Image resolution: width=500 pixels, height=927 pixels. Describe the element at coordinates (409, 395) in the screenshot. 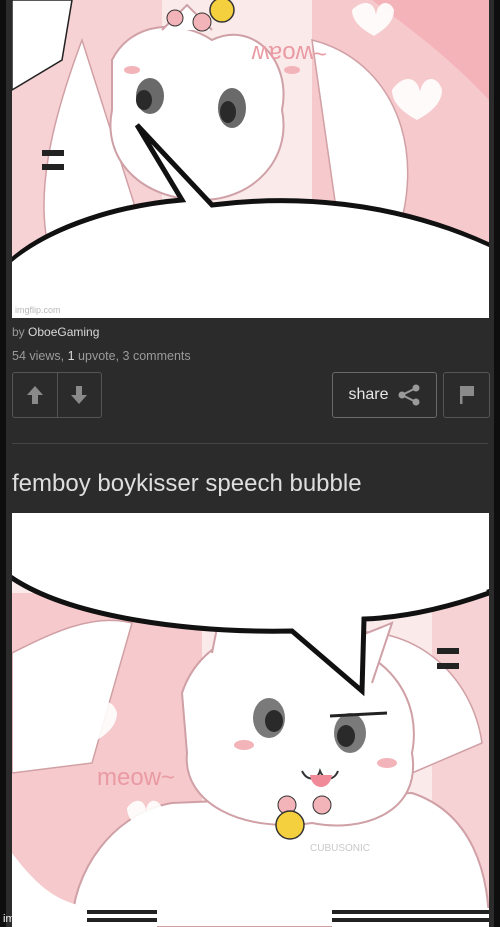

I see `share-icon` at that location.